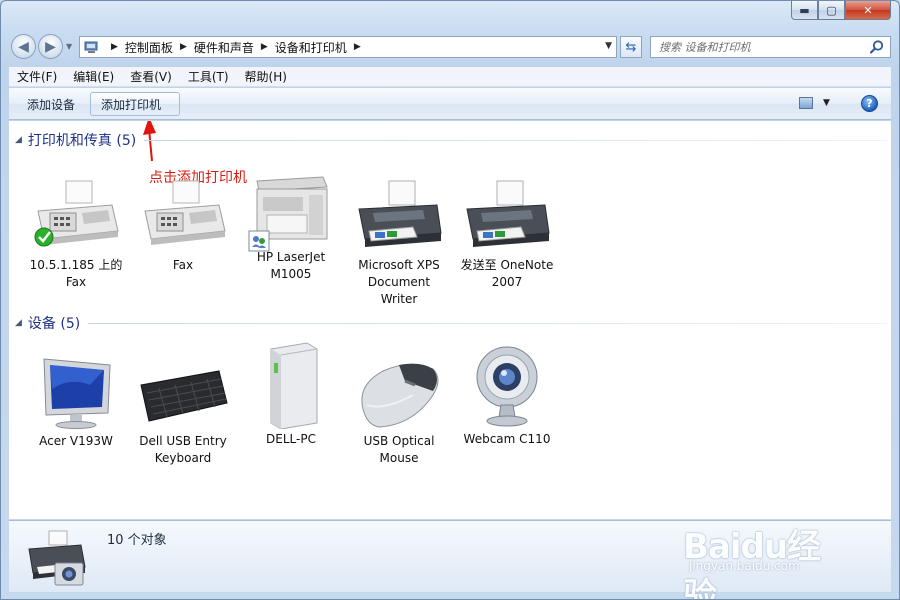  What do you see at coordinates (93, 76) in the screenshot?
I see `menu-edit: 编辑(E)` at bounding box center [93, 76].